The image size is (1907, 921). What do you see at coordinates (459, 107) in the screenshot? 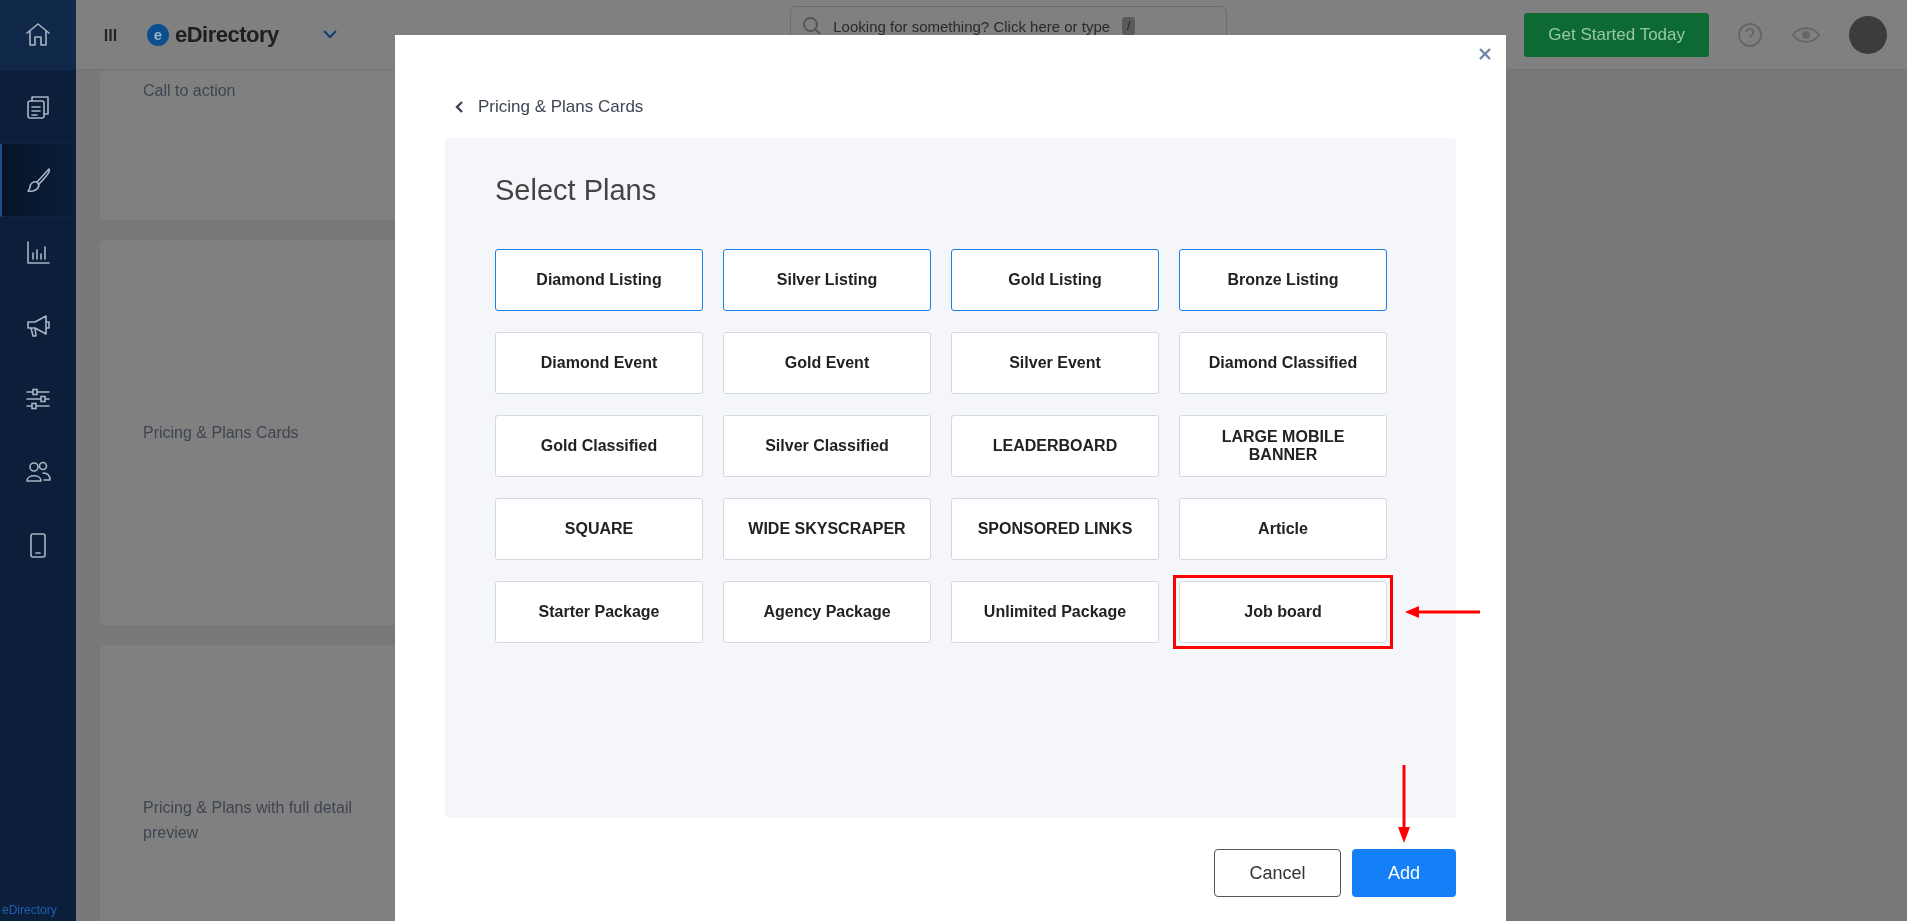
I see `chevron-left-icon` at bounding box center [459, 107].